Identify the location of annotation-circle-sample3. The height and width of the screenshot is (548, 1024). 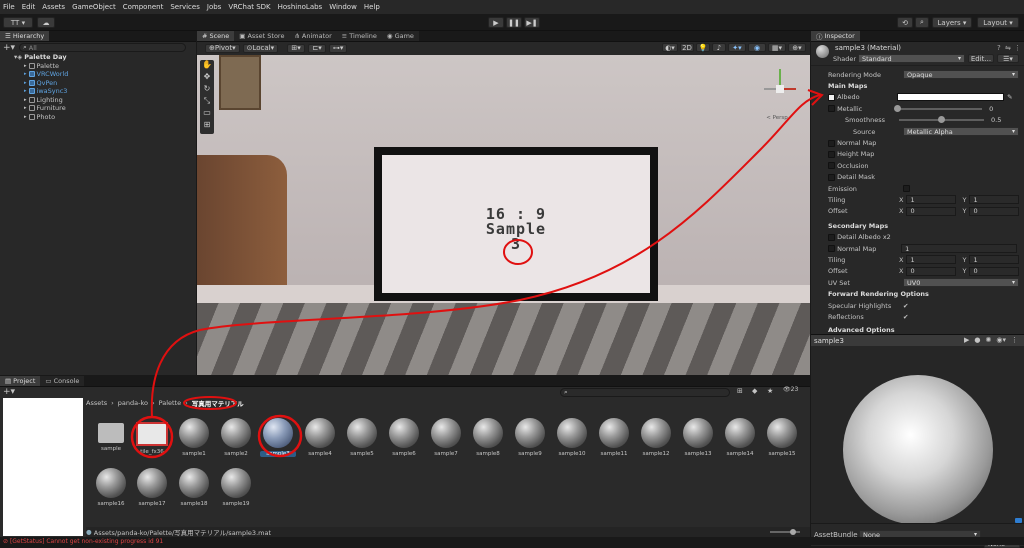
(280, 436).